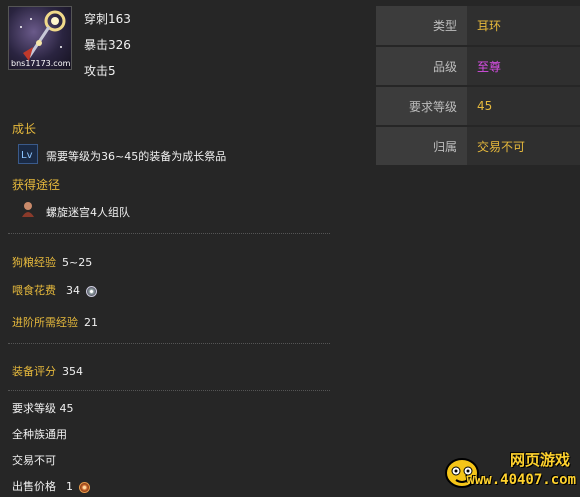  What do you see at coordinates (77, 262) in the screenshot?
I see `exp-value: 5~25` at bounding box center [77, 262].